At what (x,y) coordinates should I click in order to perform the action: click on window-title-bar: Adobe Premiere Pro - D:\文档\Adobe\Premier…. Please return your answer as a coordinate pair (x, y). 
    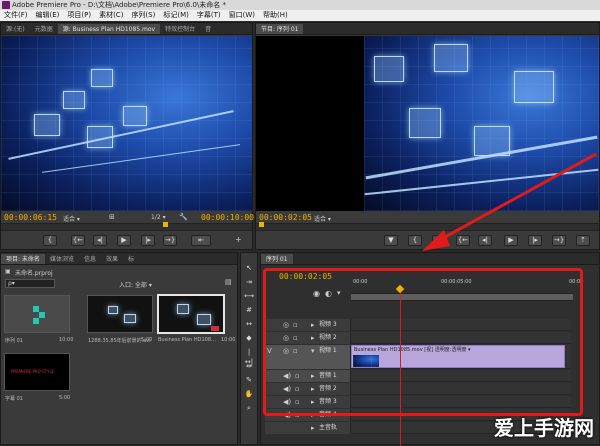
    Looking at the image, I should click on (300, 5).